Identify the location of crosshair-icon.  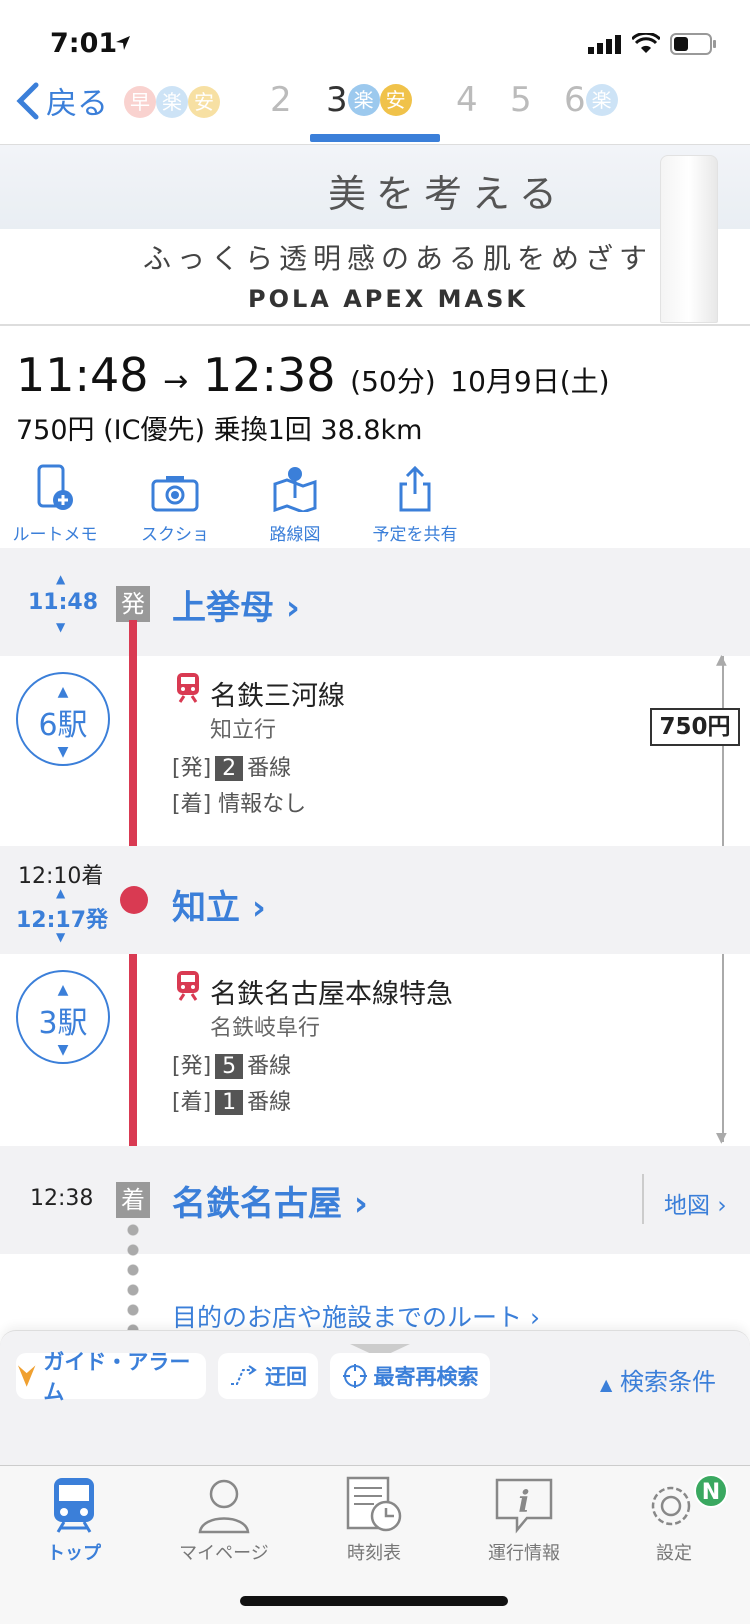
(354, 1376).